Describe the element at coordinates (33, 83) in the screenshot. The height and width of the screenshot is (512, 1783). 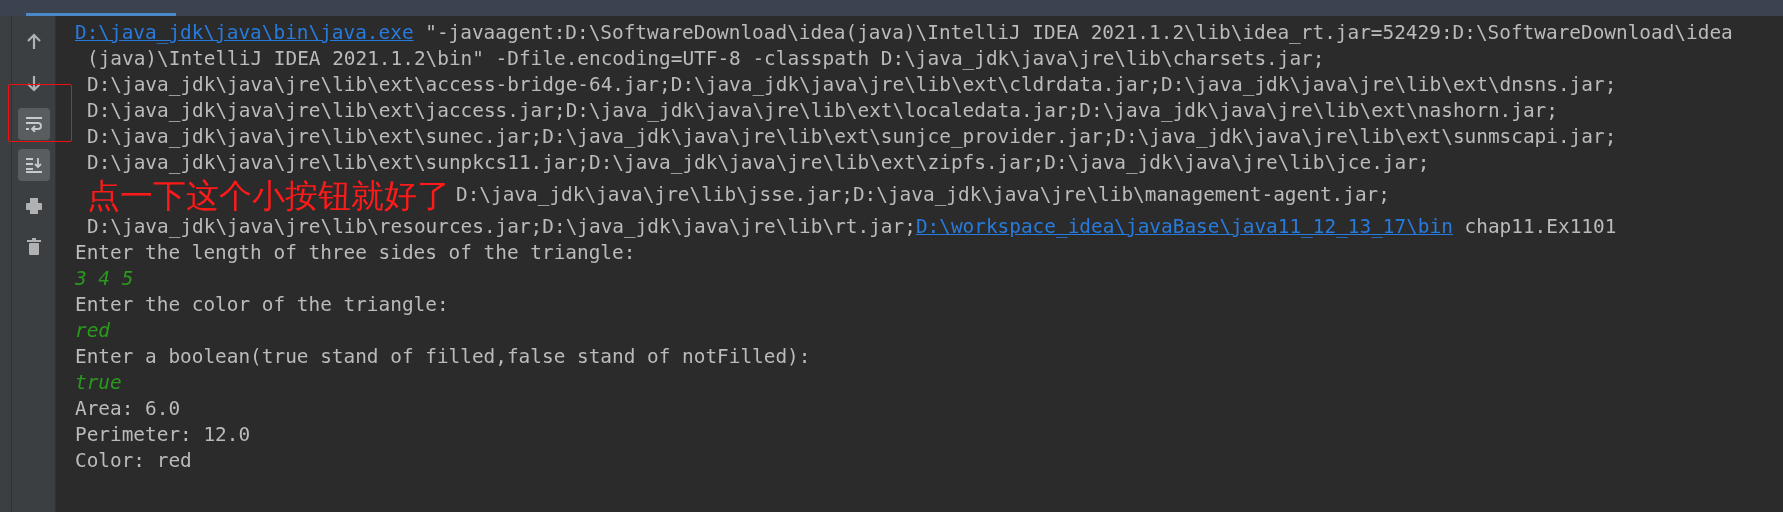
I see `down-arrow-icon` at that location.